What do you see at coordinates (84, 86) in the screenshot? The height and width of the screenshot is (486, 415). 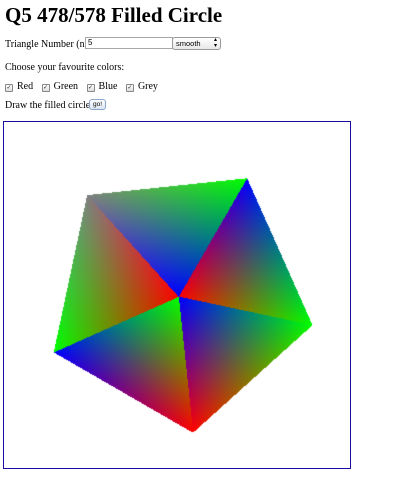 I see `color-checkboxes: ✓ Red ✓ Green ✓ Blue ✓ Grey` at bounding box center [84, 86].